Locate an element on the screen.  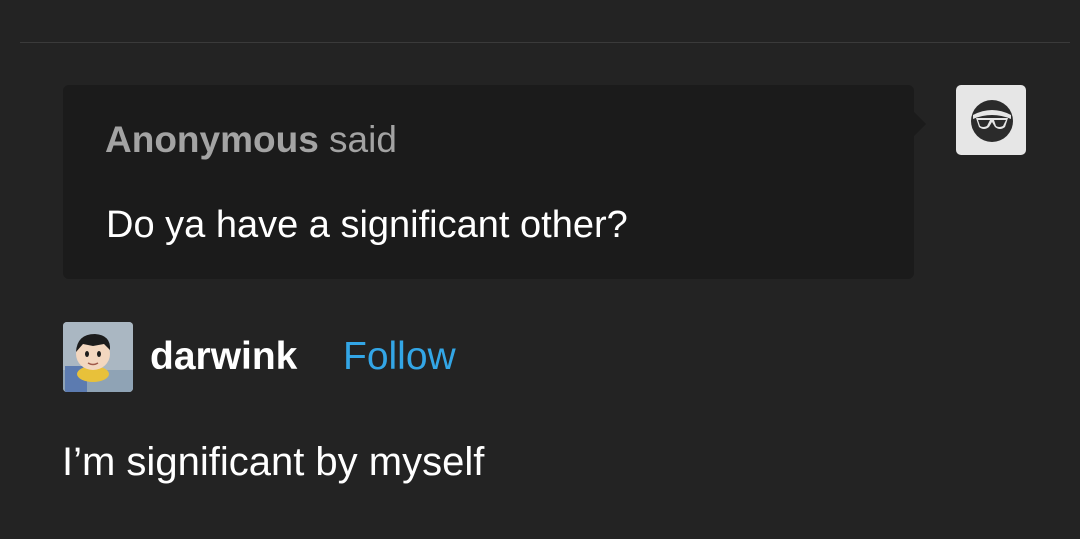
said-label: said is located at coordinates (357, 139).